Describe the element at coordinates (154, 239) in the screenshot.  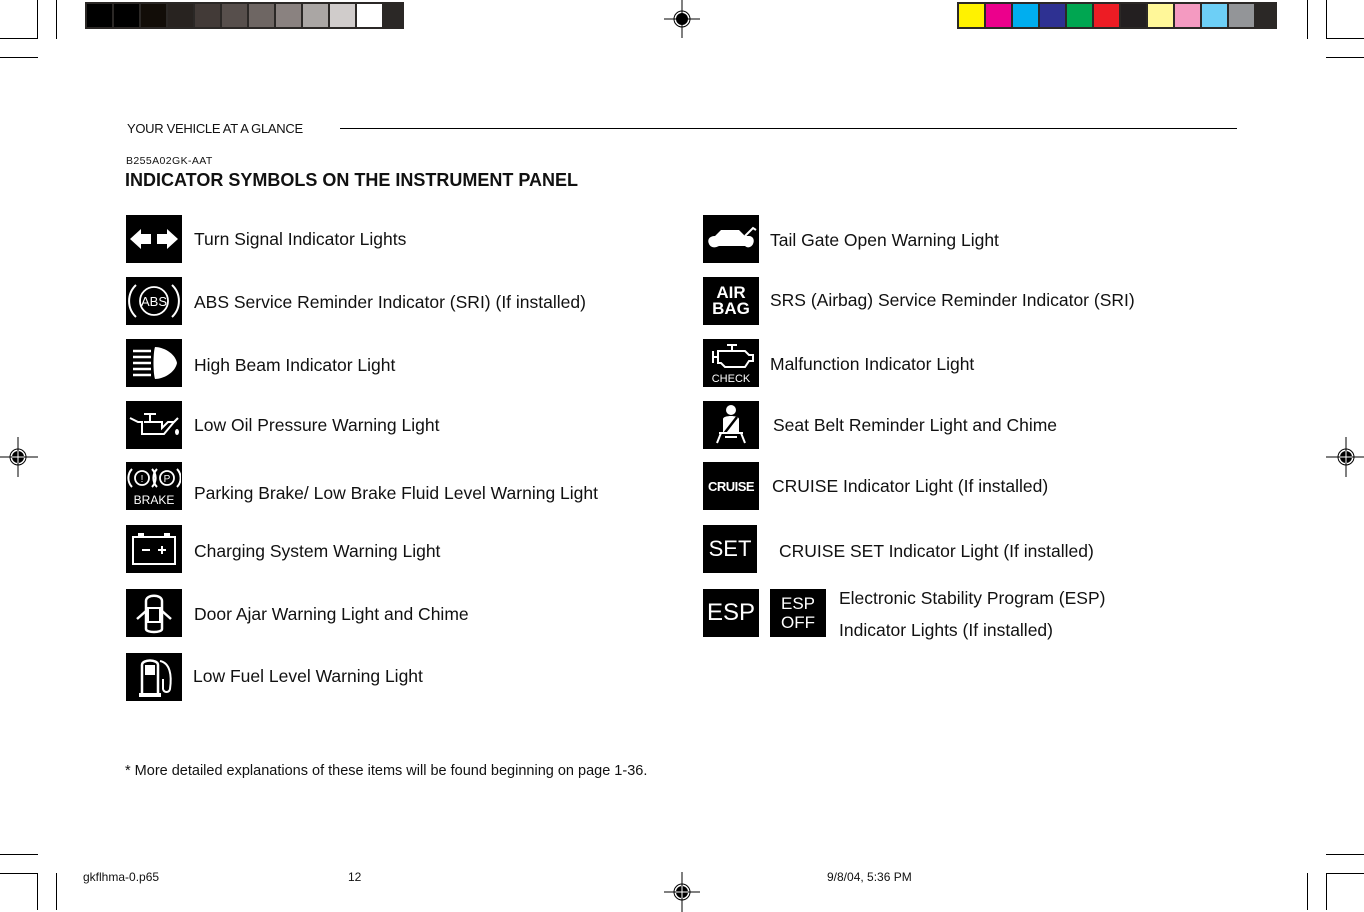
I see `turn-signal-icon` at that location.